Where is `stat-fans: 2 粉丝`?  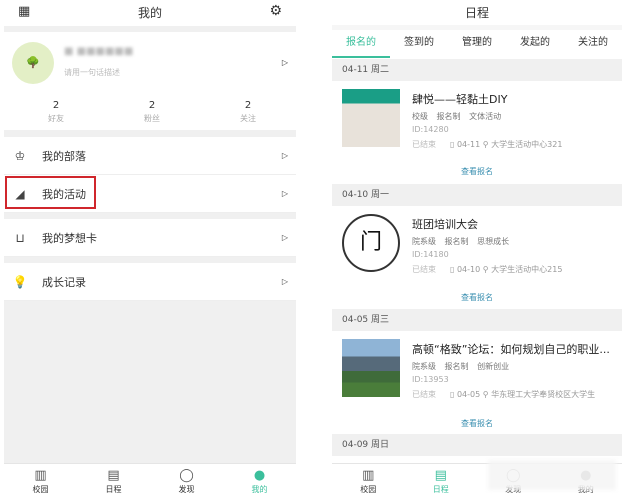 stat-fans: 2 粉丝 is located at coordinates (152, 112).